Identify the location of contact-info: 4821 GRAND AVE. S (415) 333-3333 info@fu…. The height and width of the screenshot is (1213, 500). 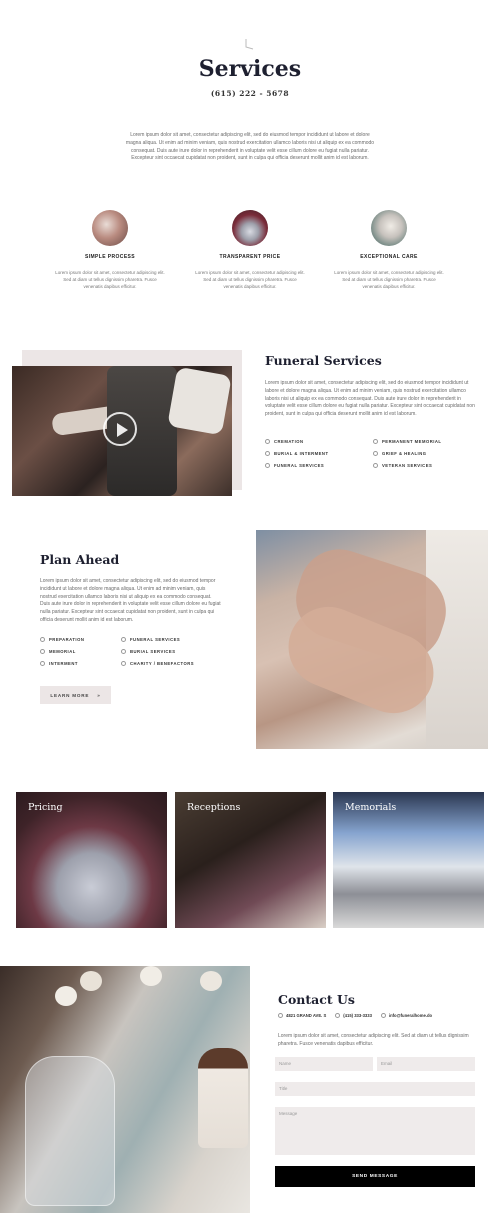
(383, 1015).